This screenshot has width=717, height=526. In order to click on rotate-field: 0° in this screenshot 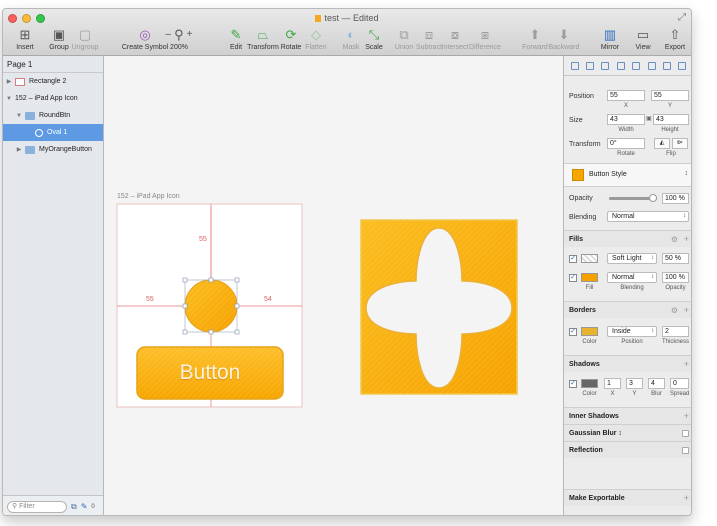, I will do `click(626, 143)`.